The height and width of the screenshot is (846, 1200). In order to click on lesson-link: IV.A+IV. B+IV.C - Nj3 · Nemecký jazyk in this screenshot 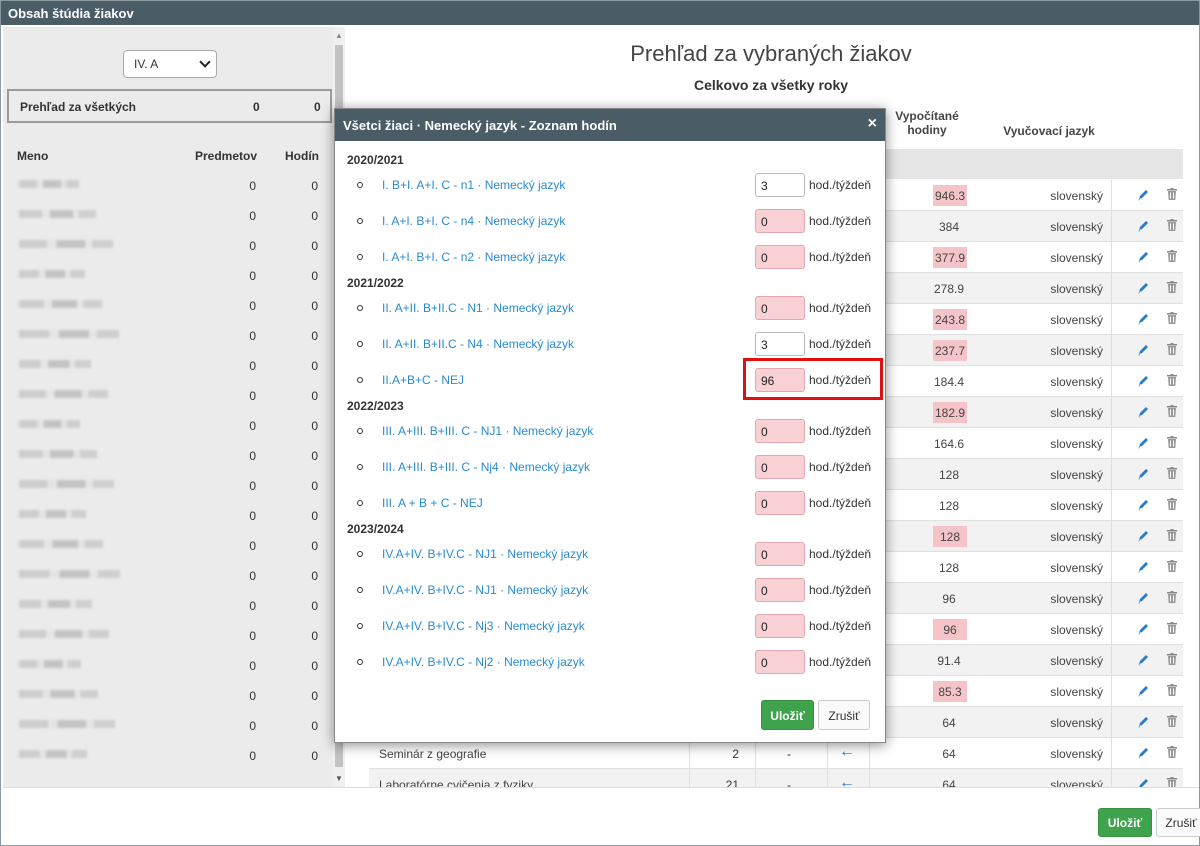, I will do `click(483, 626)`.